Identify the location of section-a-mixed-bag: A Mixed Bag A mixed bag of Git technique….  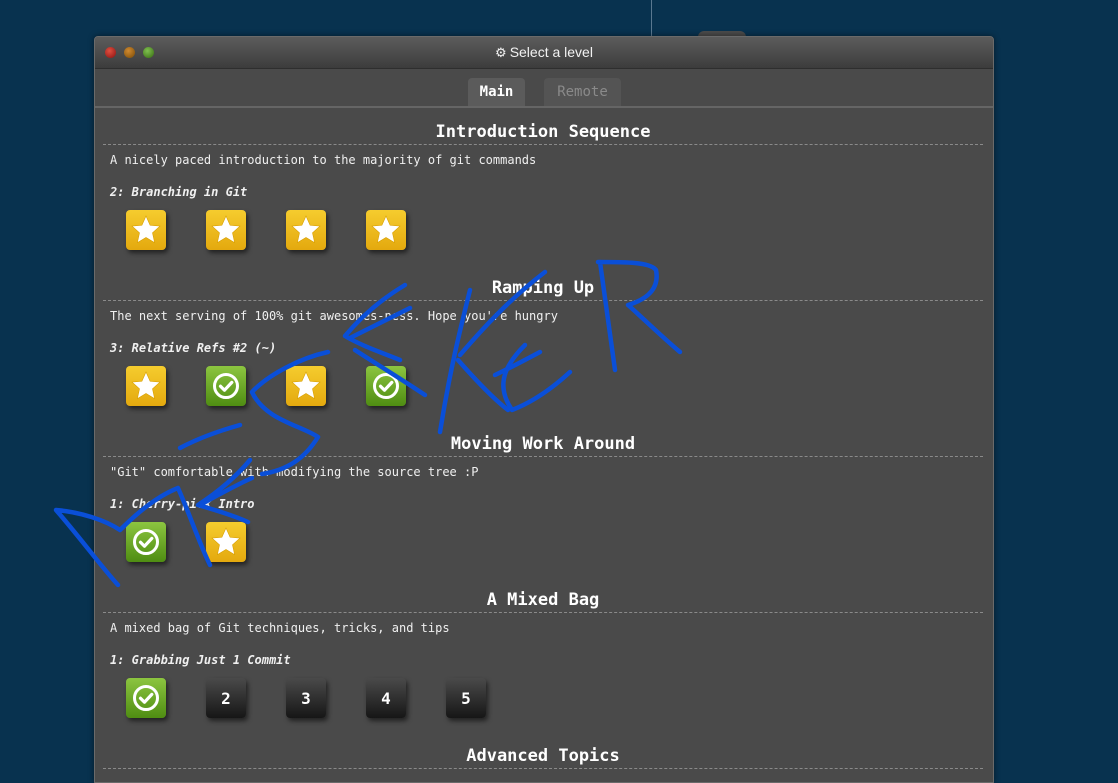
(543, 653).